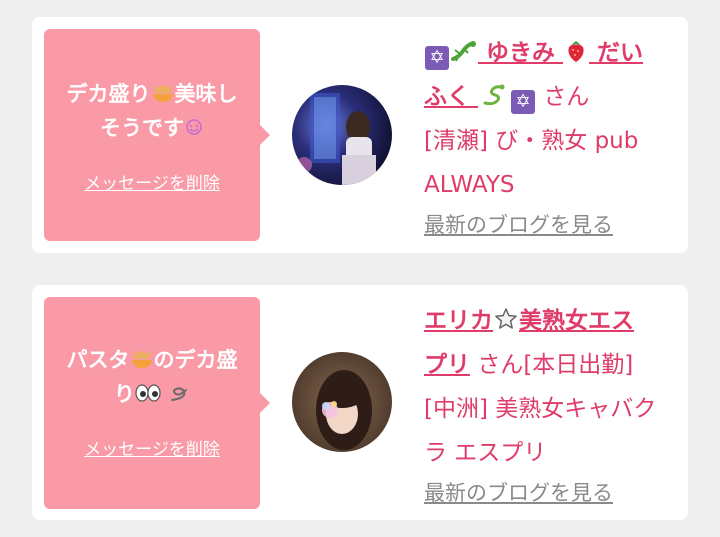 The width and height of the screenshot is (720, 537). I want to click on sender-name-text: プリ, so click(447, 365).